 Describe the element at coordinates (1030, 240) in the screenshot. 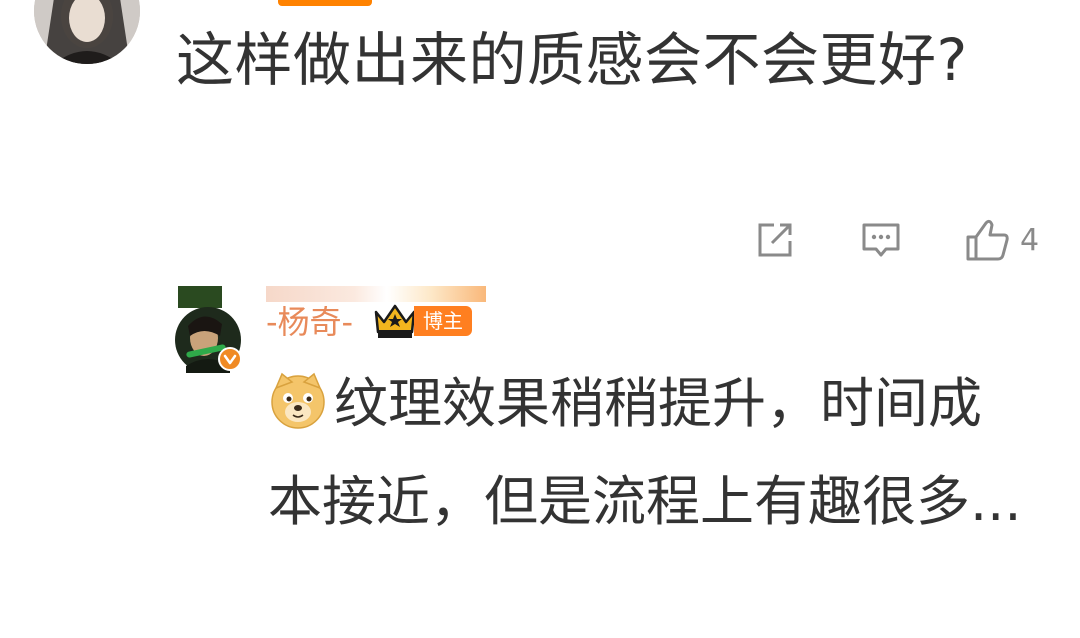

I see `like-count: 4` at that location.